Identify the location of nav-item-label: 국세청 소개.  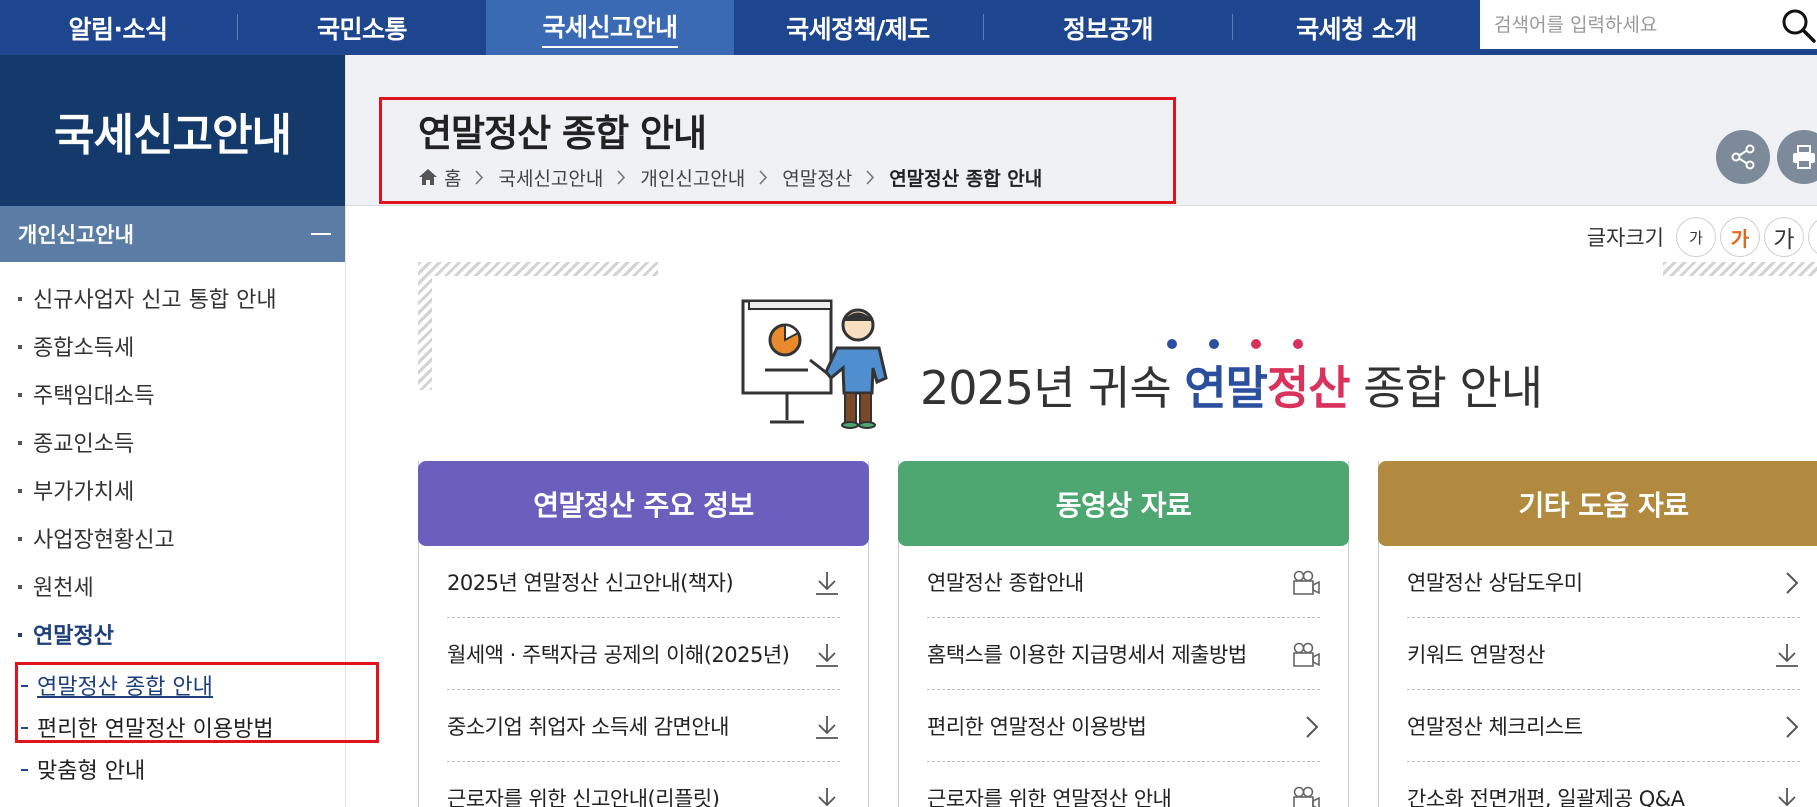
(1356, 29).